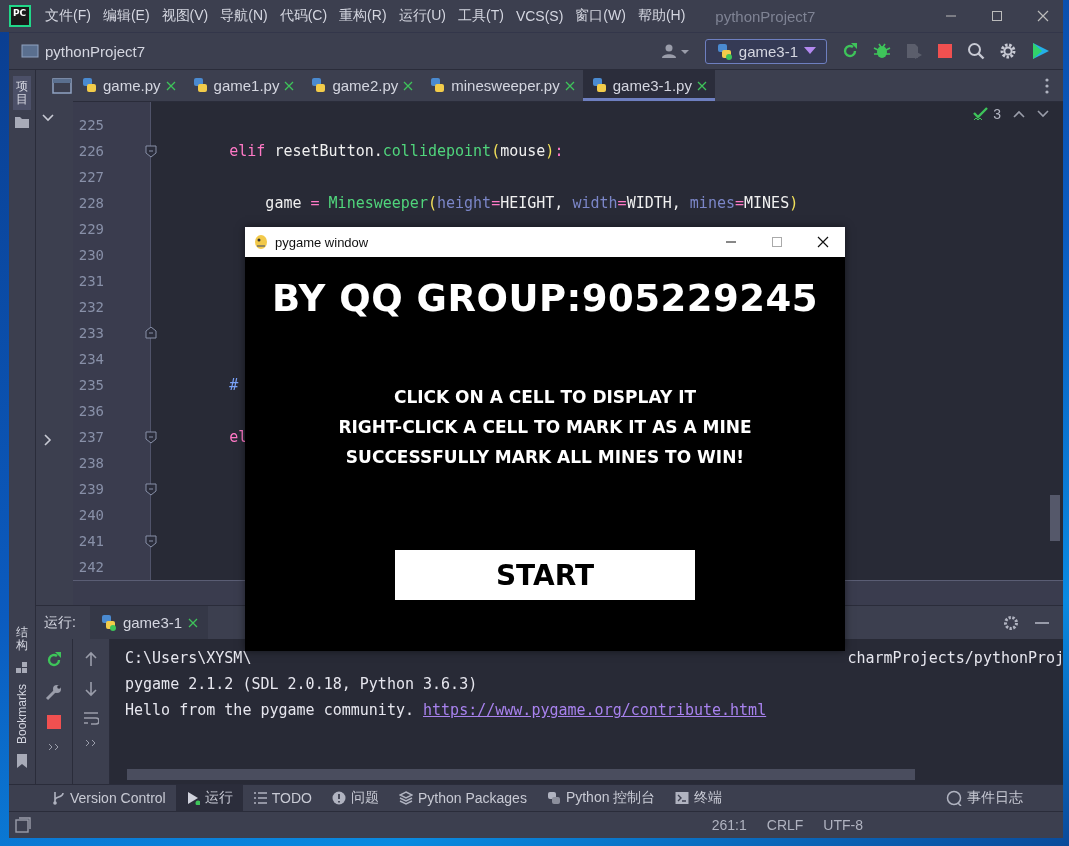 The height and width of the screenshot is (846, 1069). What do you see at coordinates (502, 85) in the screenshot?
I see `editor-tab: minesweeper.py` at bounding box center [502, 85].